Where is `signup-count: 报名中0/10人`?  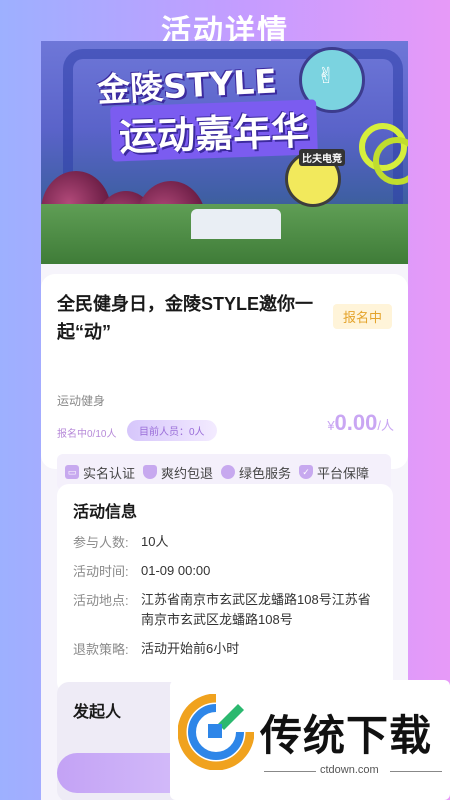 signup-count: 报名中0/10人 is located at coordinates (87, 434).